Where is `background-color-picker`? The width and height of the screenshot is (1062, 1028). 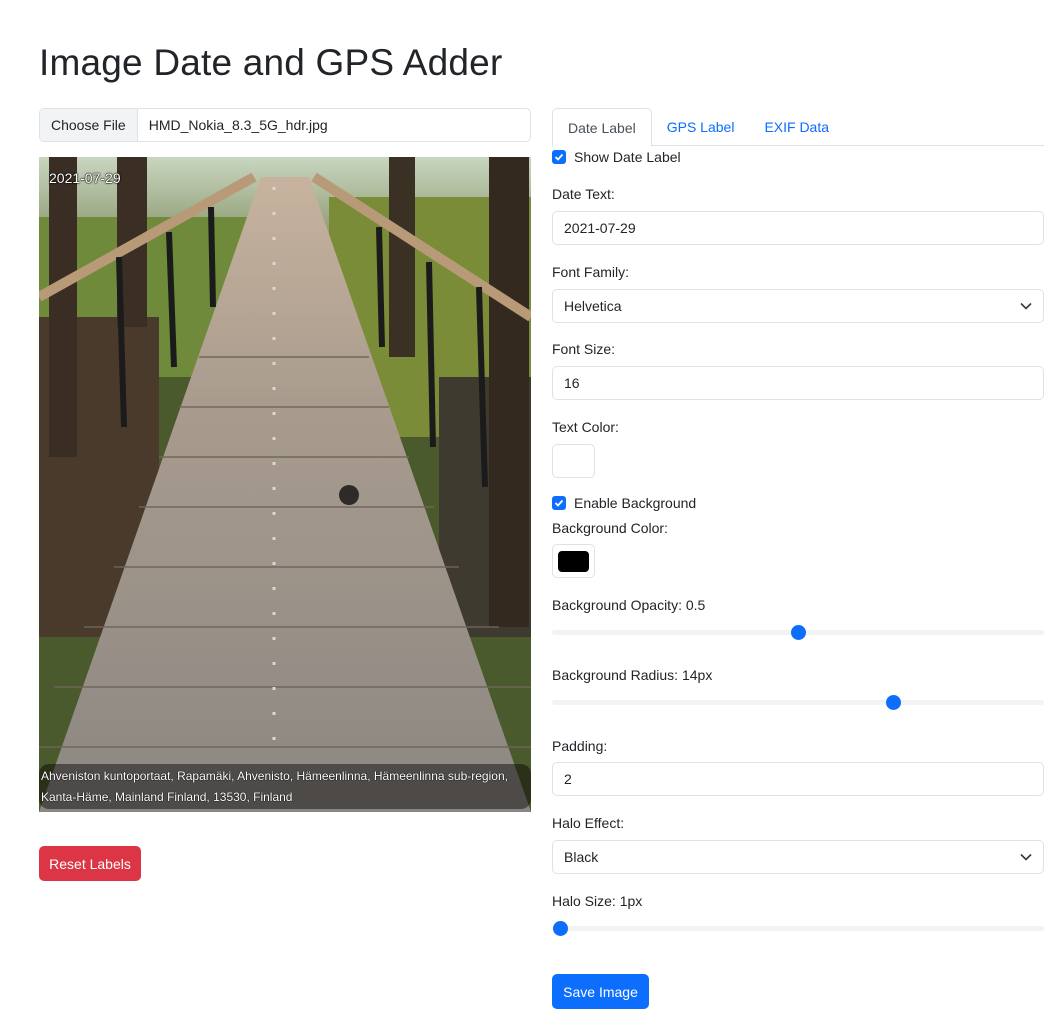 background-color-picker is located at coordinates (573, 561).